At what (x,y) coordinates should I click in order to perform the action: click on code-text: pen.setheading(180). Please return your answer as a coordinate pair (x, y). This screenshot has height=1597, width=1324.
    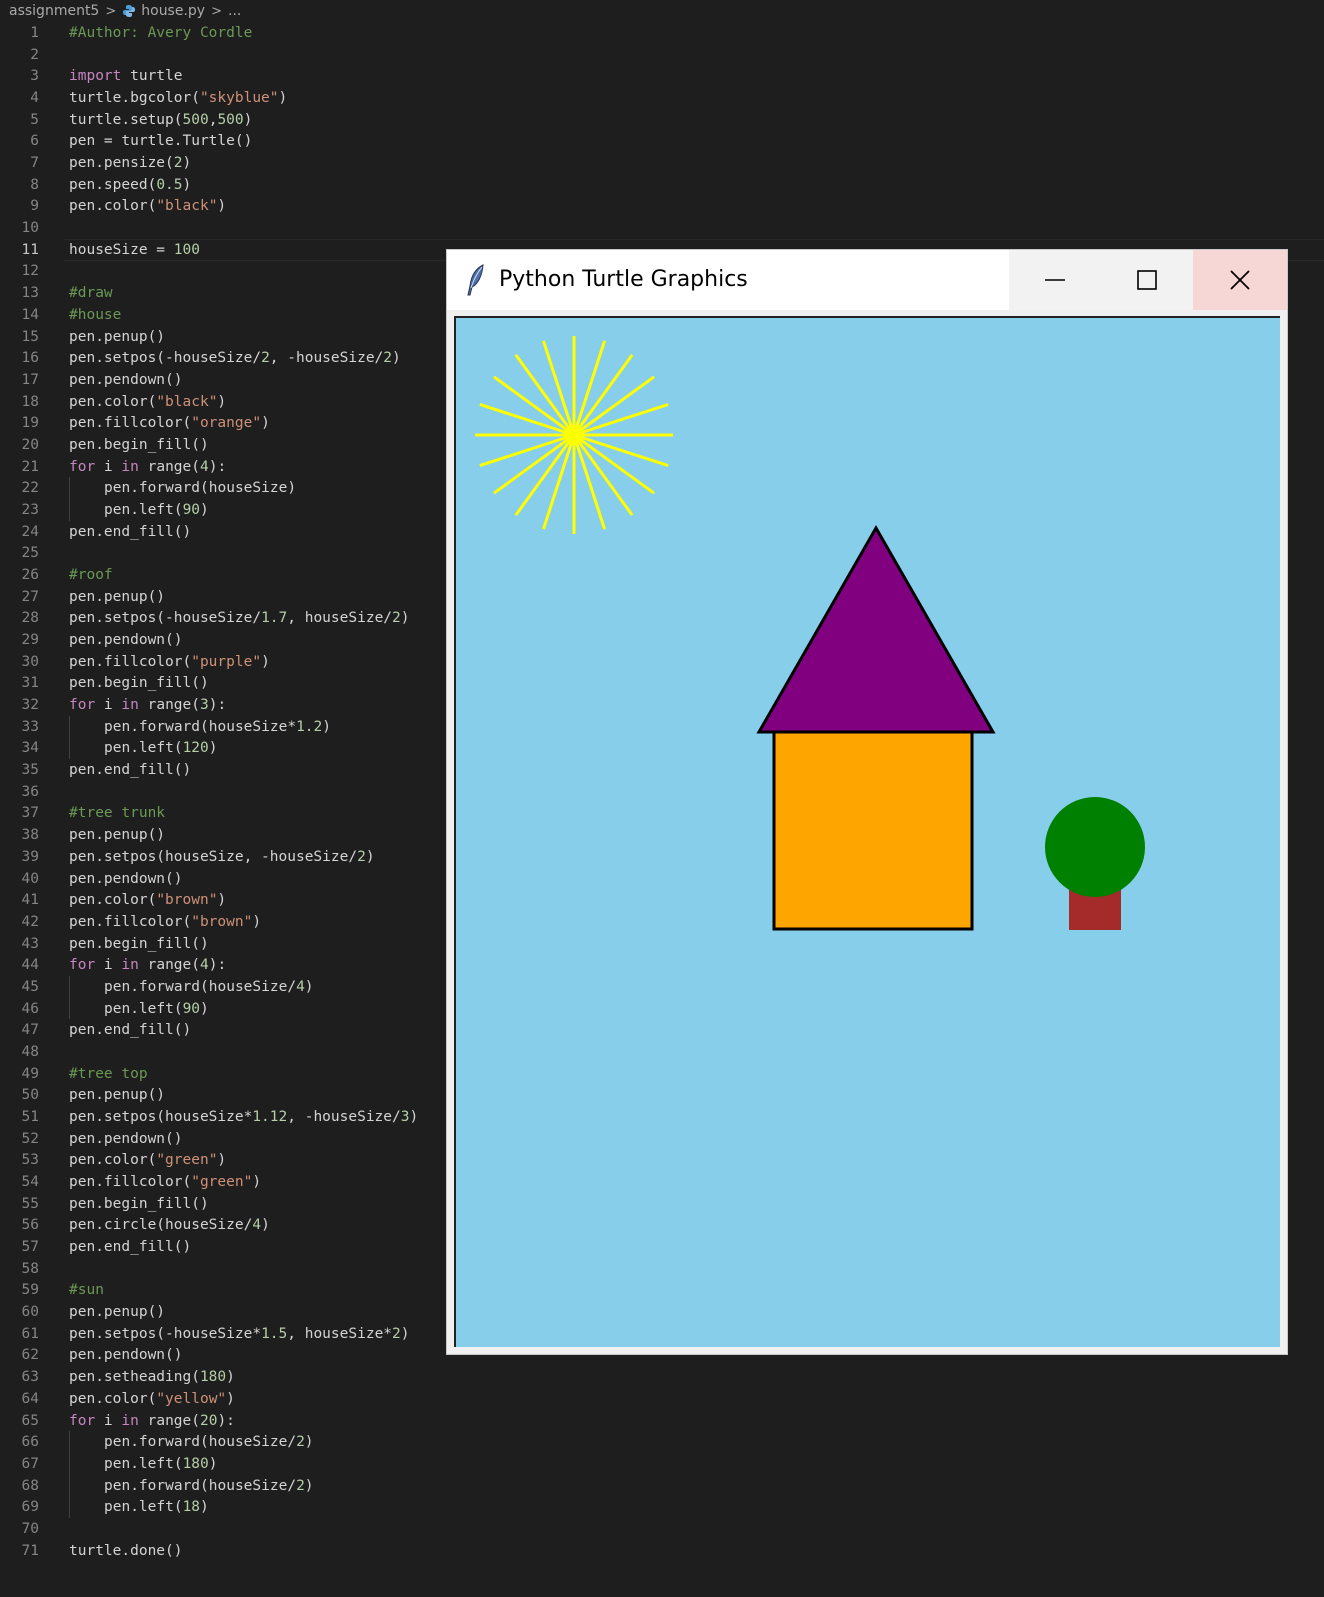
    Looking at the image, I should click on (152, 1377).